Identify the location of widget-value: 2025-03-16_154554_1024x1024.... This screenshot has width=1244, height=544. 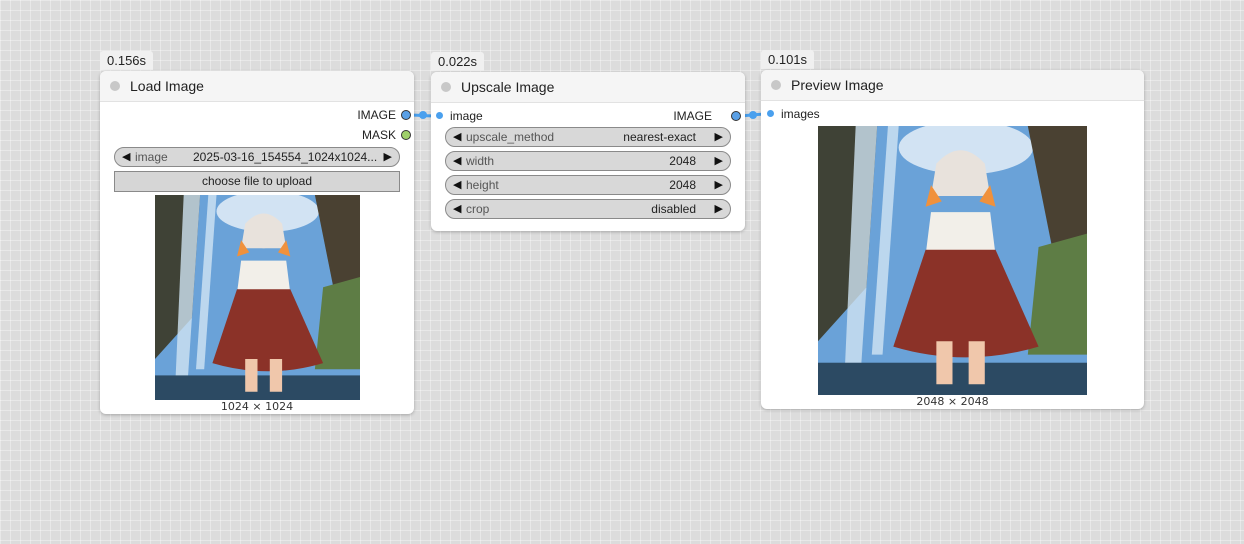
(285, 157).